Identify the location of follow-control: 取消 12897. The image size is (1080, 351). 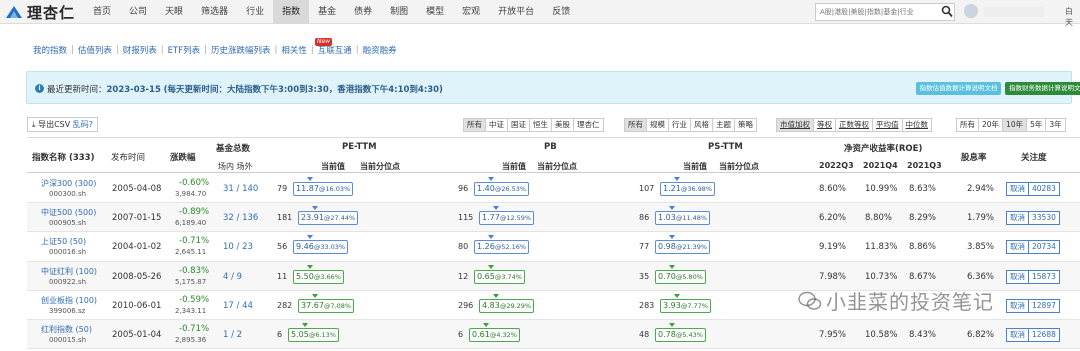
(1033, 305).